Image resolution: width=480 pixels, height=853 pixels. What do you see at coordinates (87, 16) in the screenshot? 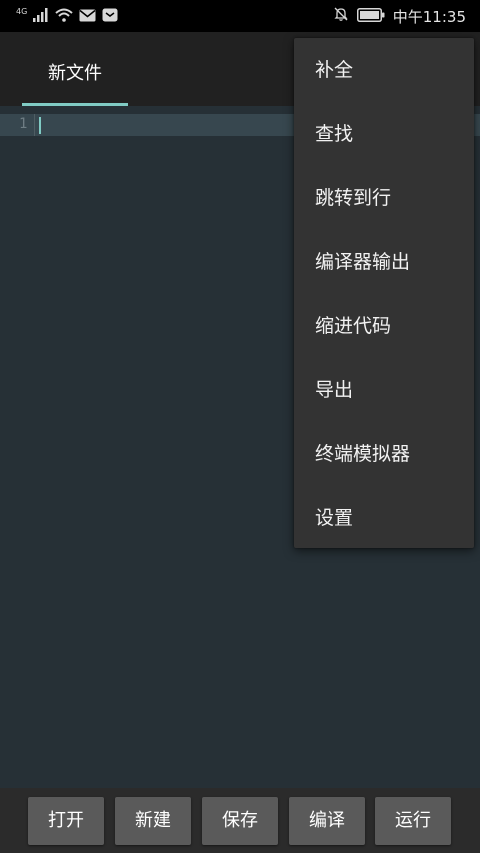
I see `mail-icon` at bounding box center [87, 16].